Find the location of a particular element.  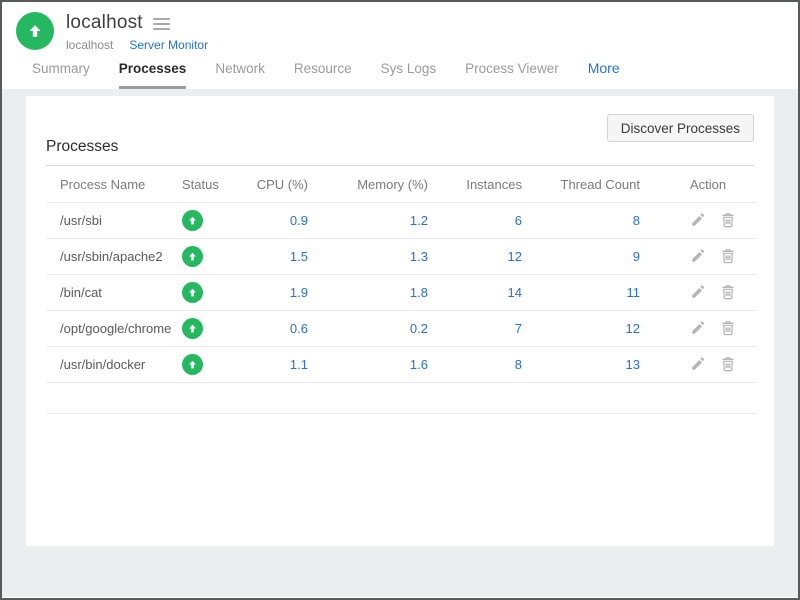

memory-cell: 1.6 is located at coordinates (374, 364).